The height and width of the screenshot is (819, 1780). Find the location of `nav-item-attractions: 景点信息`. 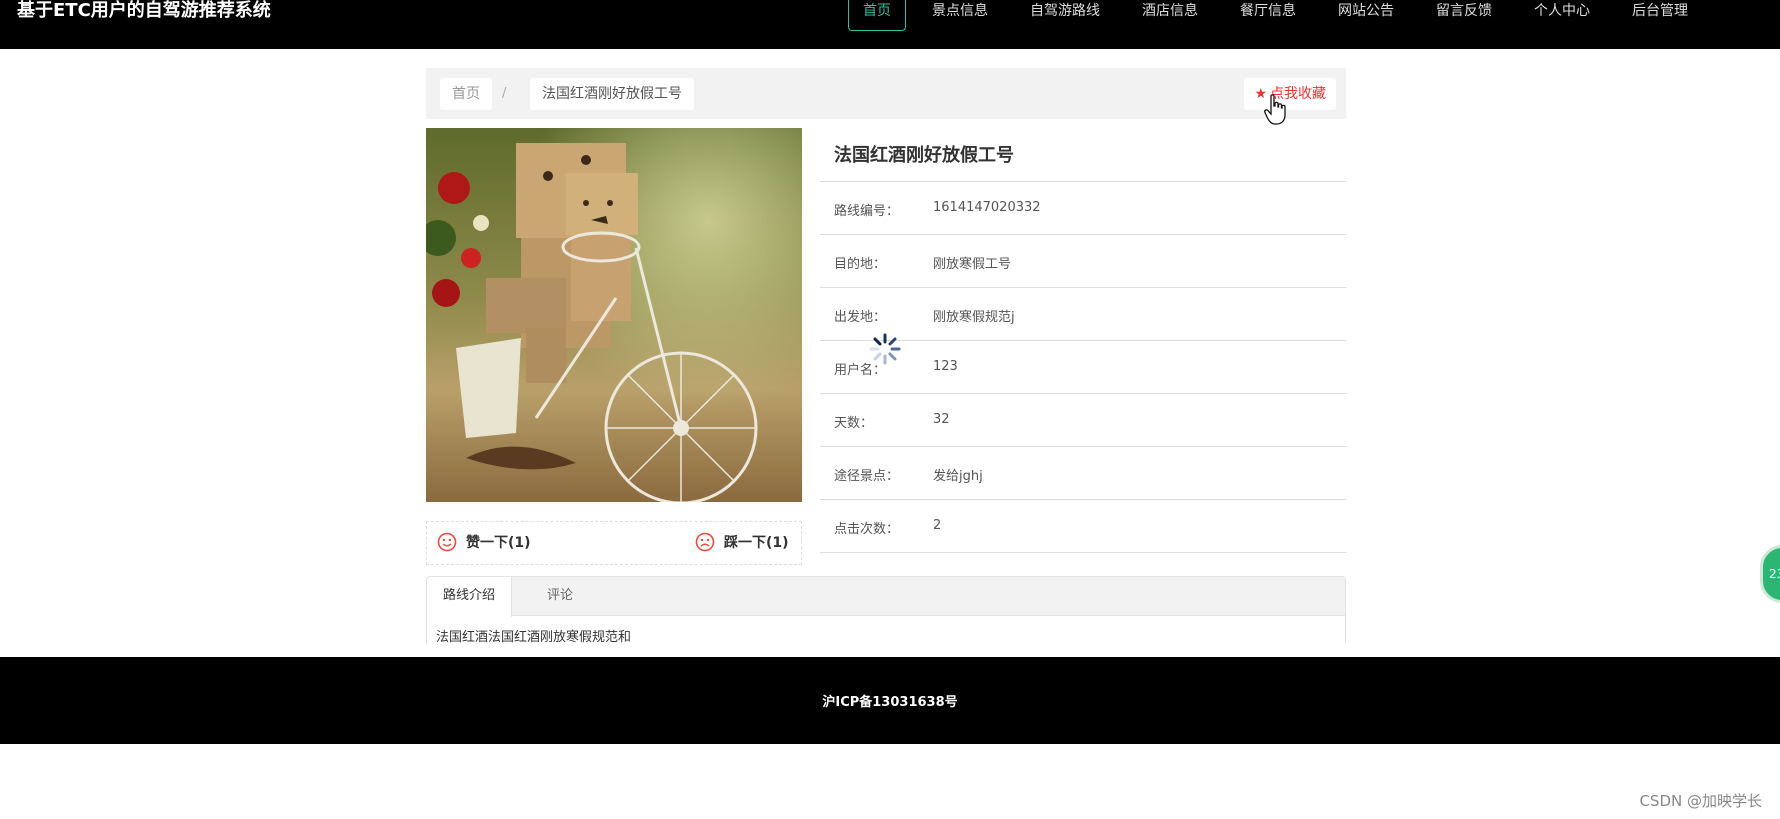

nav-item-attractions: 景点信息 is located at coordinates (960, 15).